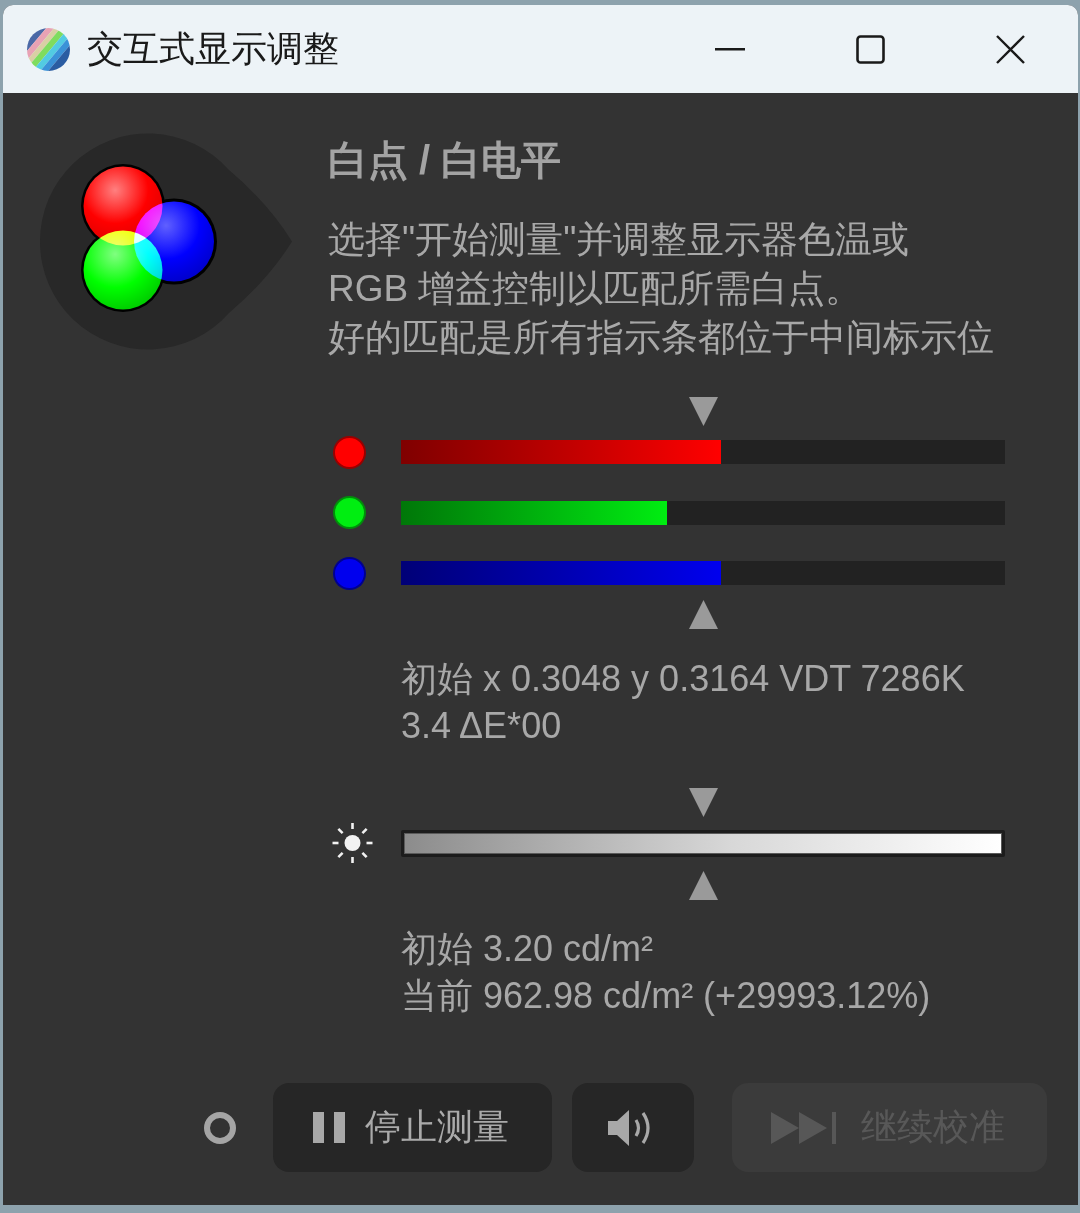 This screenshot has width=1080, height=1213. I want to click on window-title: 交互式显示调整, so click(213, 48).